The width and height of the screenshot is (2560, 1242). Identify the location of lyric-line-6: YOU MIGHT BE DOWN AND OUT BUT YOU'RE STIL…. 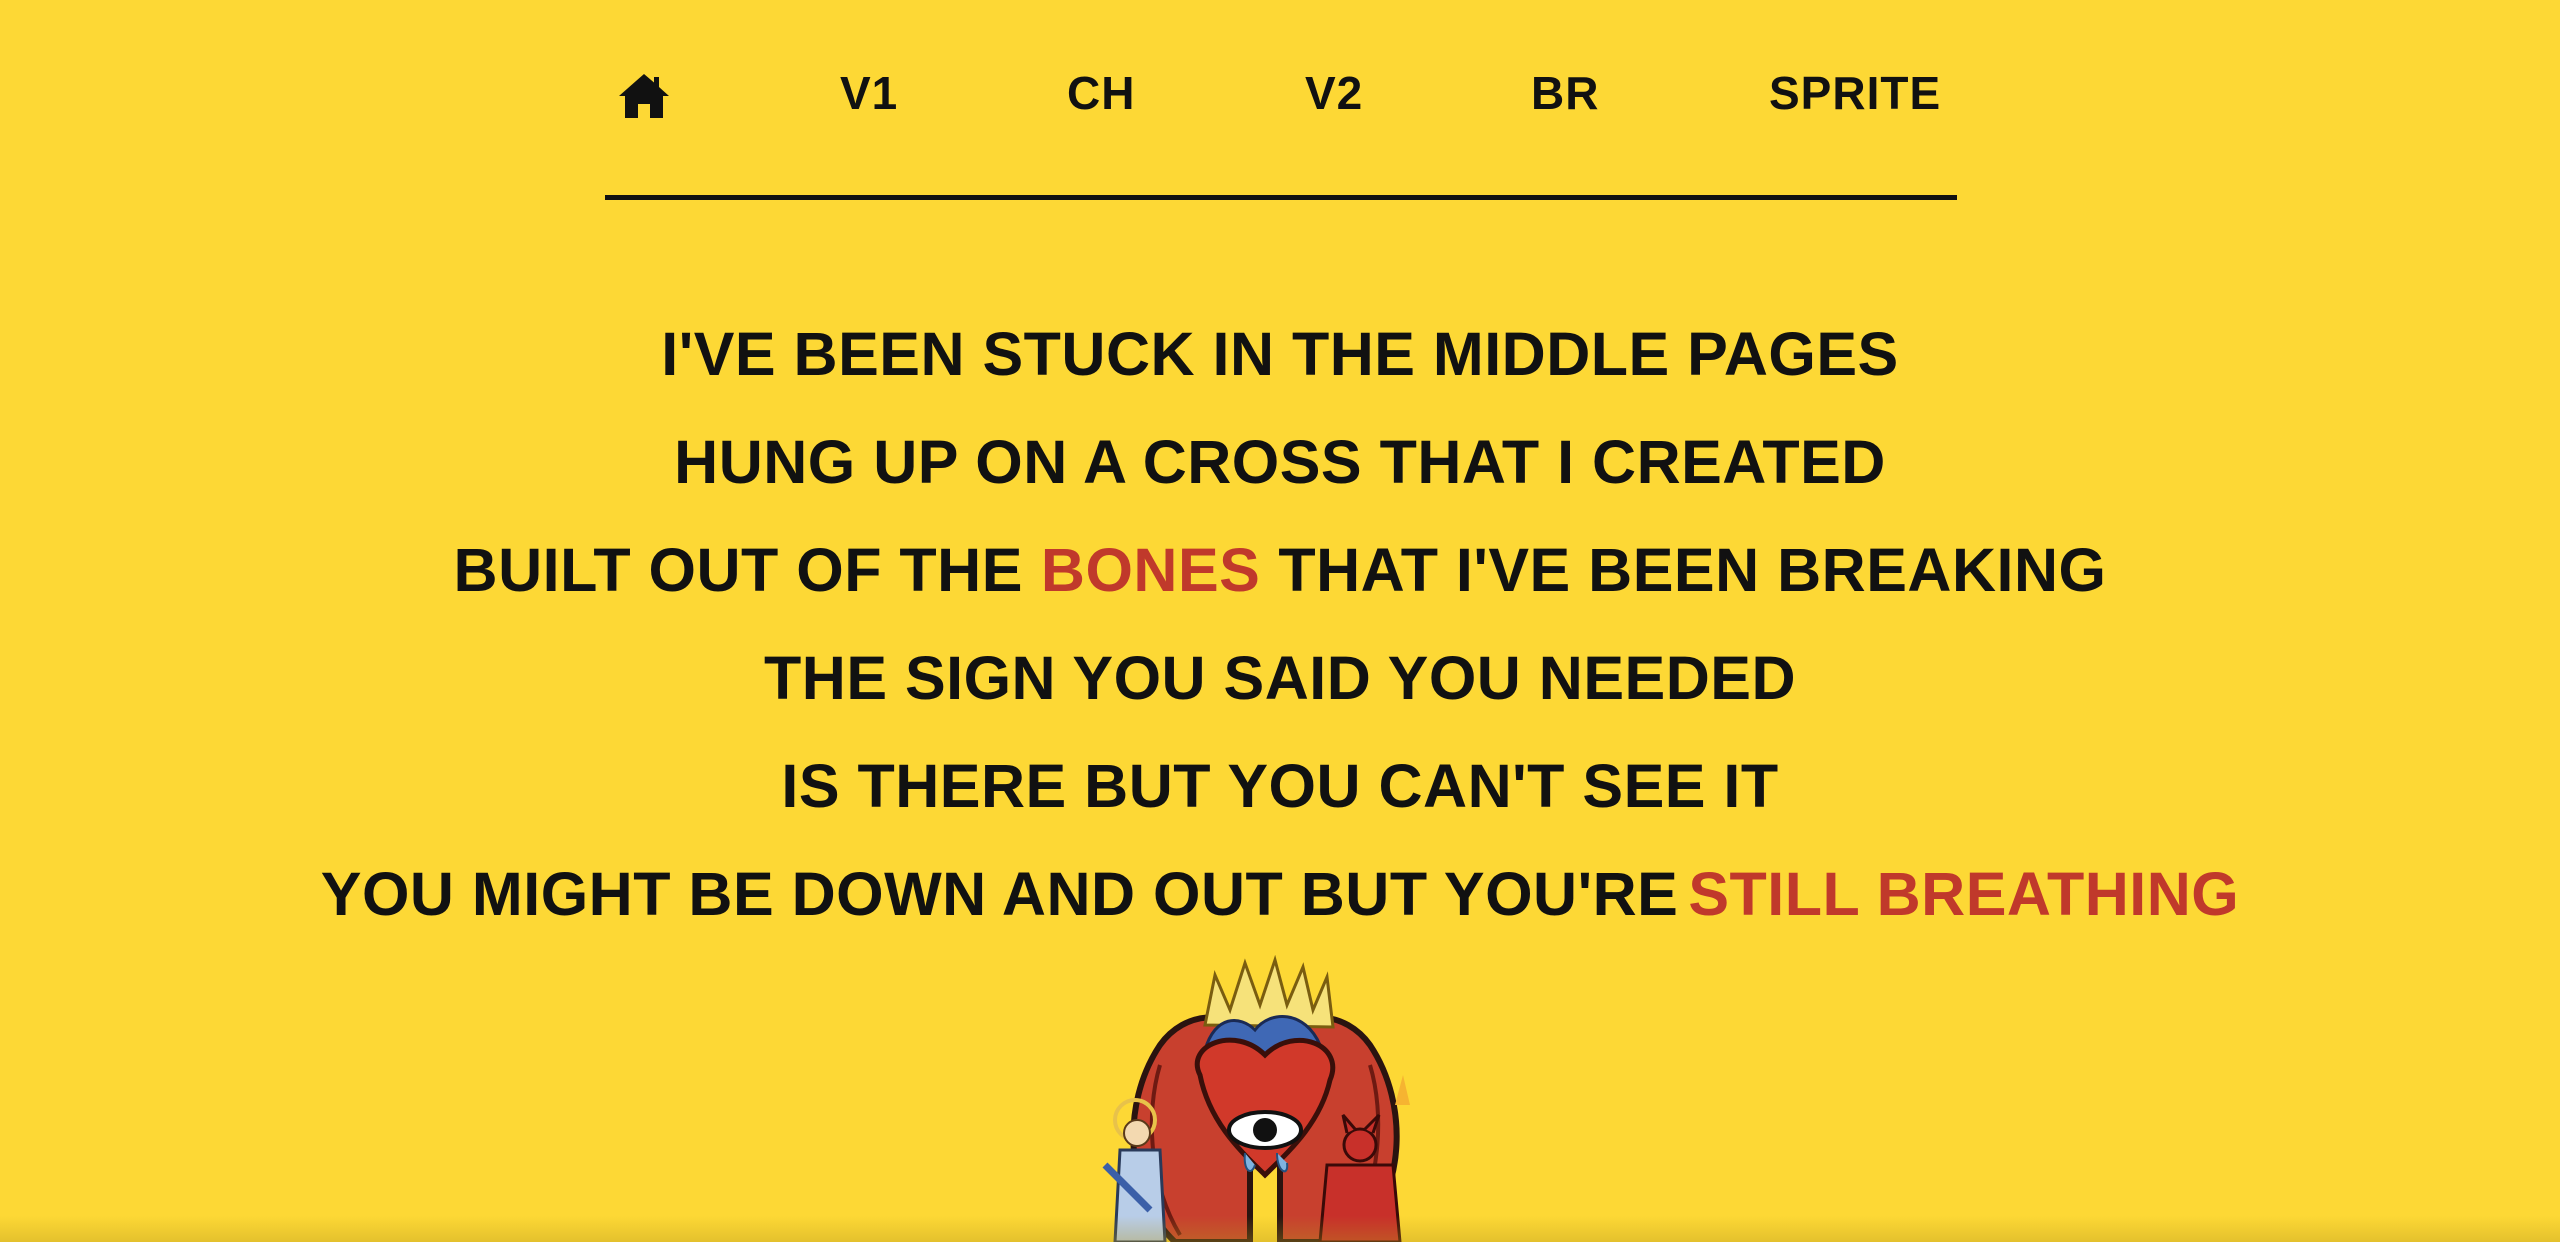
(1280, 912).